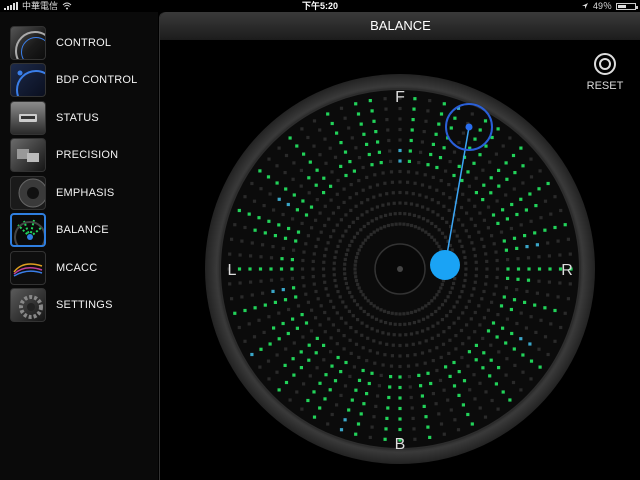 This screenshot has height=480, width=640. I want to click on sidebar-item-precision: PRECISION, so click(84, 155).